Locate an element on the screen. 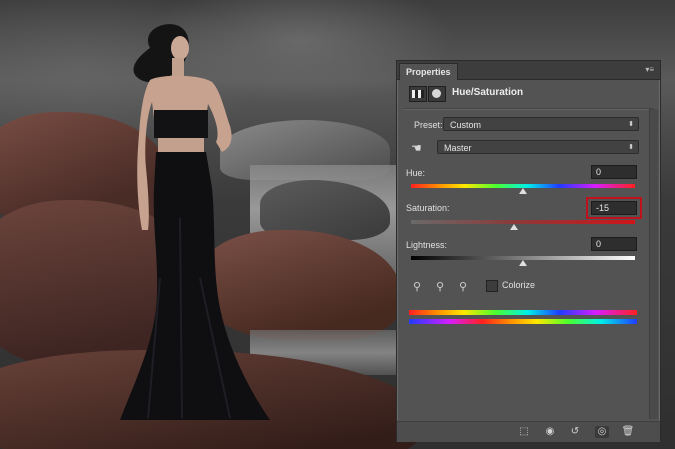 The width and height of the screenshot is (675, 449). panel-tab-bar: Properties ▾≡ is located at coordinates (528, 70).